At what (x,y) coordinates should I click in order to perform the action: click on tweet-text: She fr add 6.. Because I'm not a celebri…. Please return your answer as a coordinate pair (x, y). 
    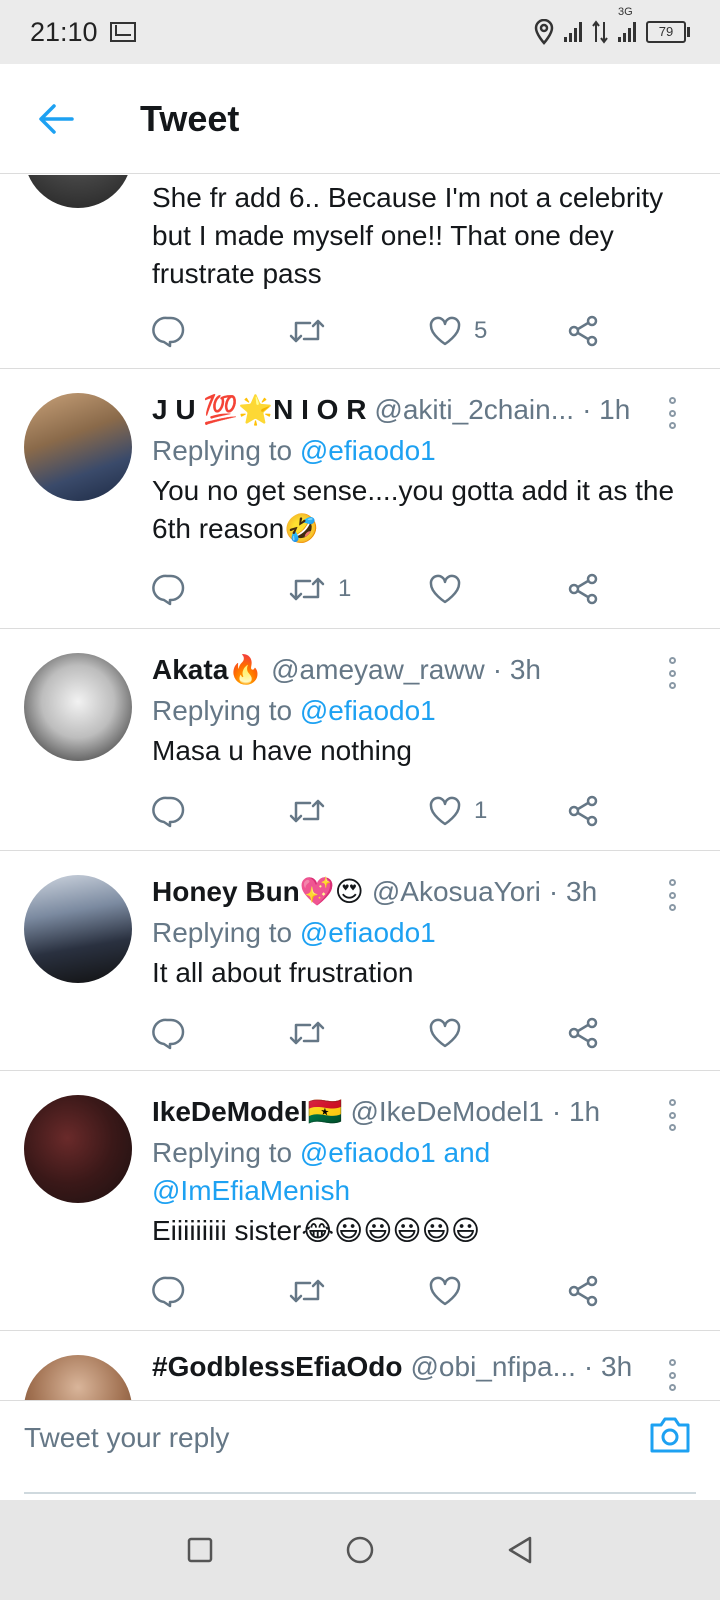
    Looking at the image, I should click on (408, 235).